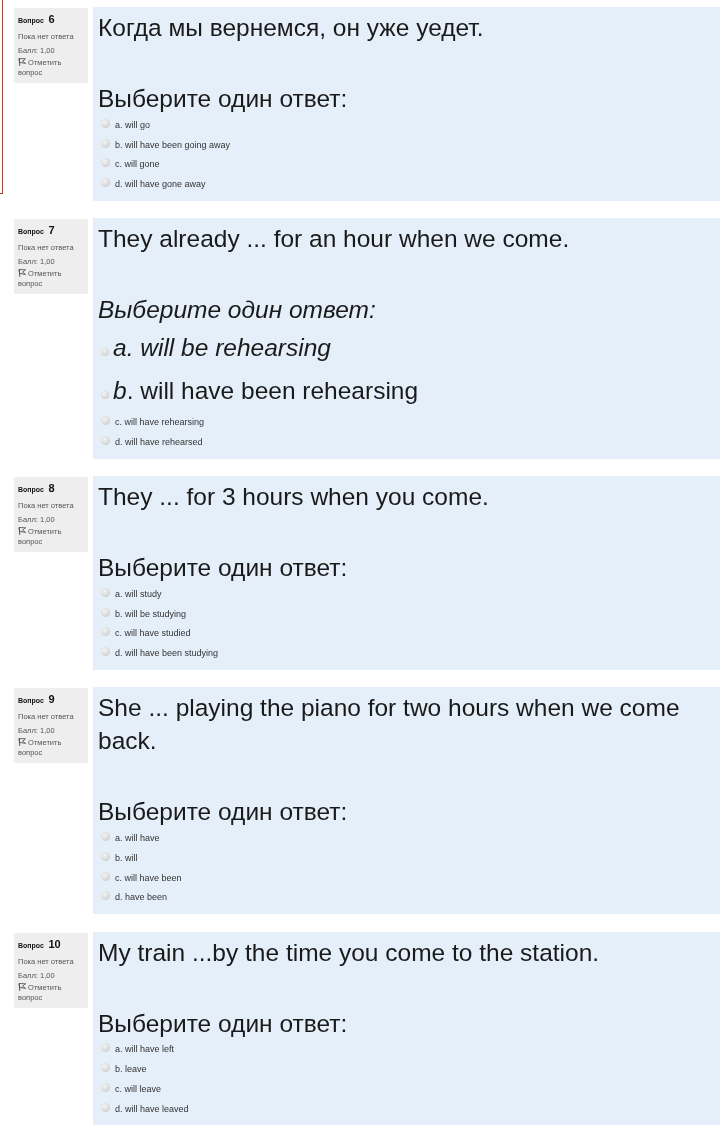 This screenshot has width=720, height=1133. Describe the element at coordinates (54, 943) in the screenshot. I see `question-number: 10` at that location.